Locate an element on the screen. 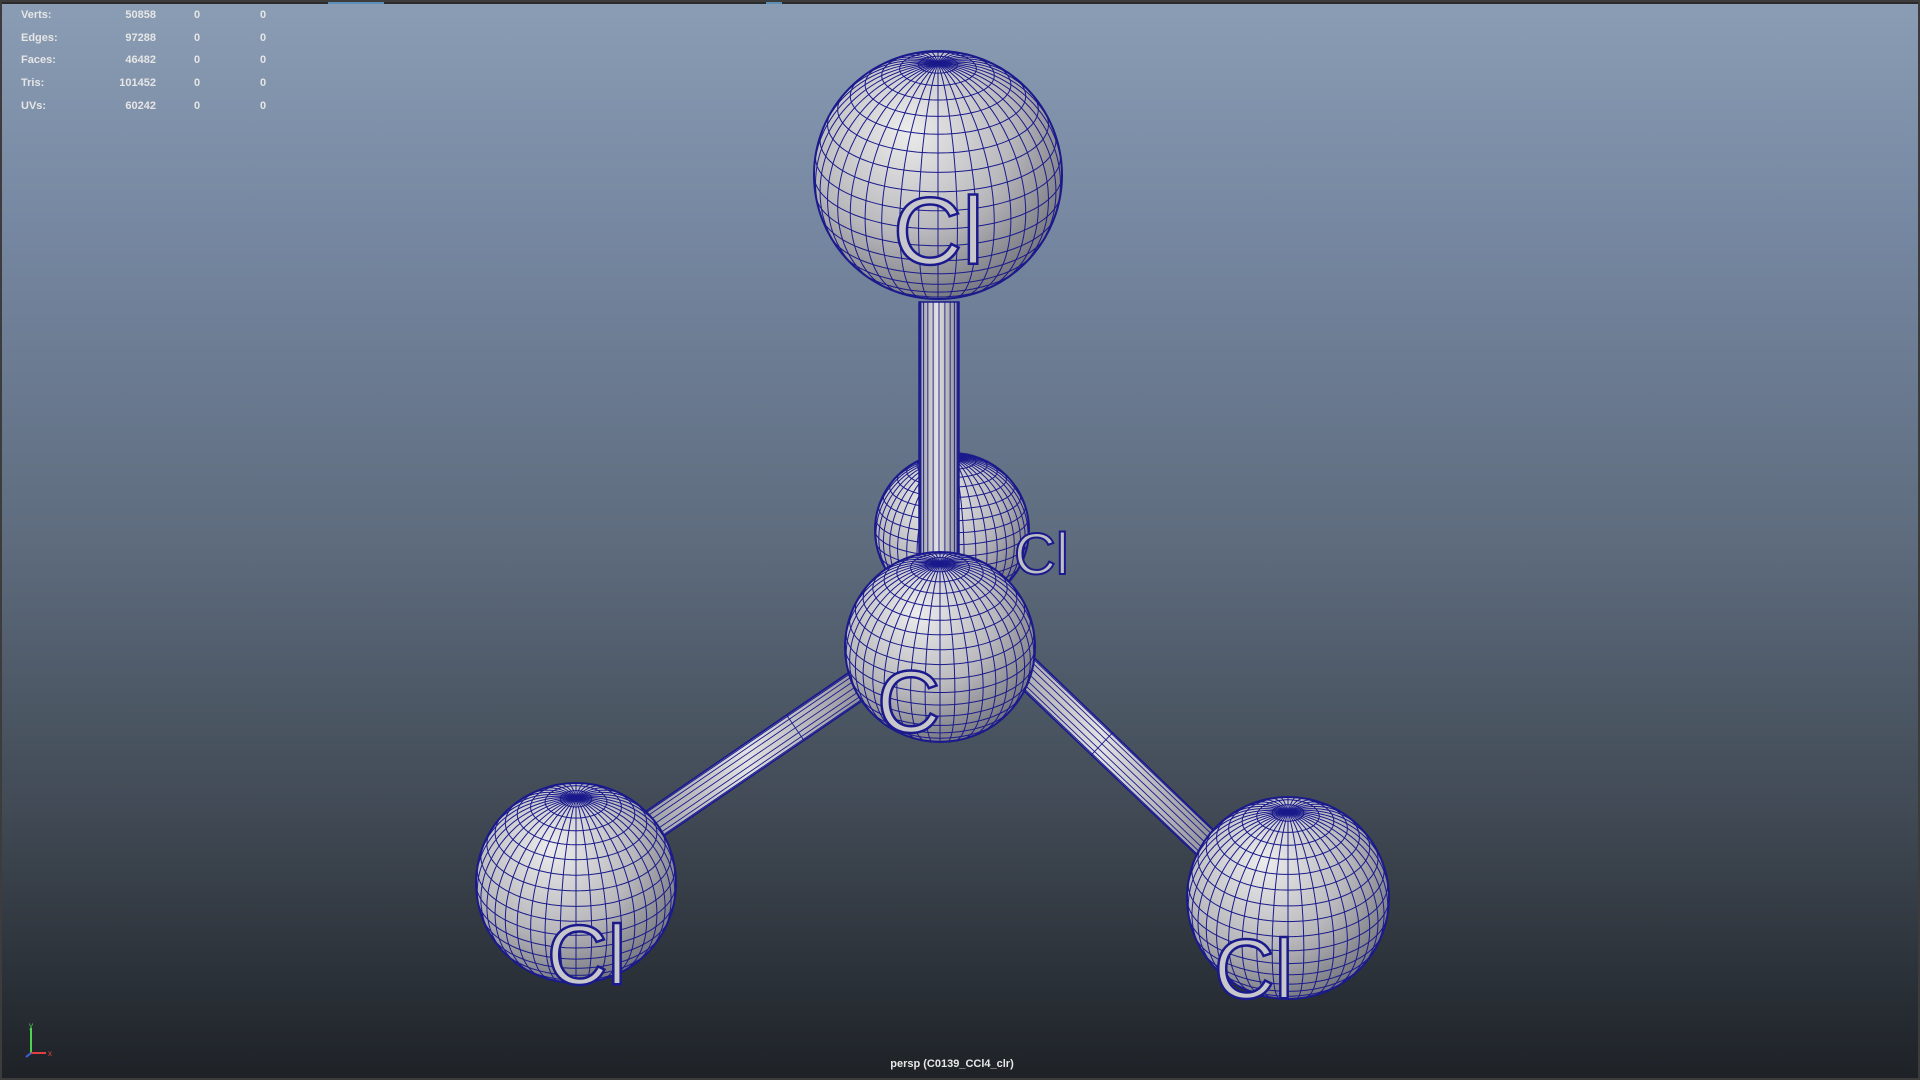 The height and width of the screenshot is (1080, 1920). hud-label: Verts: is located at coordinates (36, 15).